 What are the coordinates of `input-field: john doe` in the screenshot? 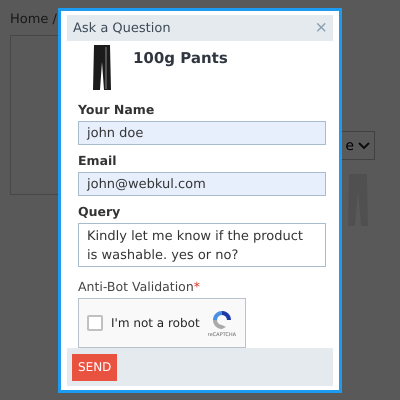 It's located at (202, 133).